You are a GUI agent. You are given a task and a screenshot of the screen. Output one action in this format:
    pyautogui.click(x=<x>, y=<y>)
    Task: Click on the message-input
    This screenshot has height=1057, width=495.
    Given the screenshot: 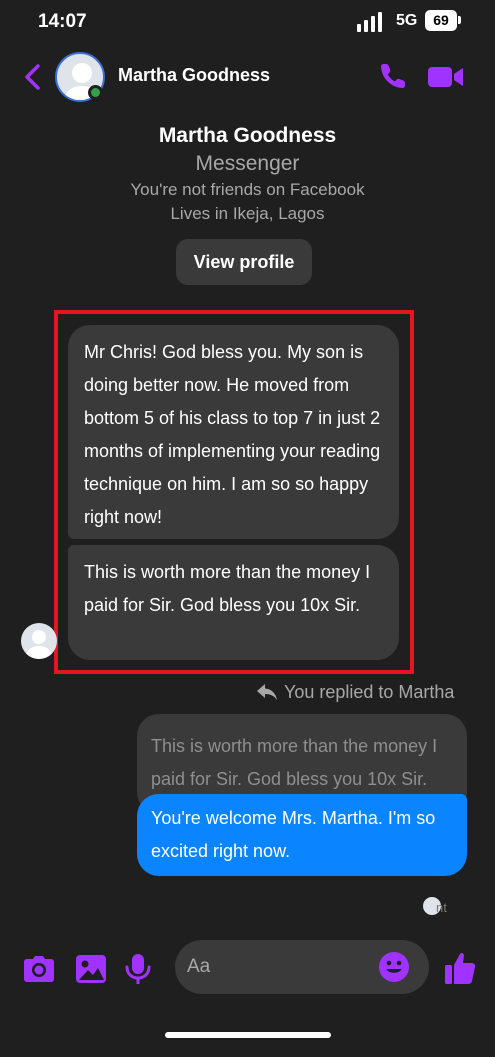 What is the action you would take?
    pyautogui.click(x=282, y=967)
    